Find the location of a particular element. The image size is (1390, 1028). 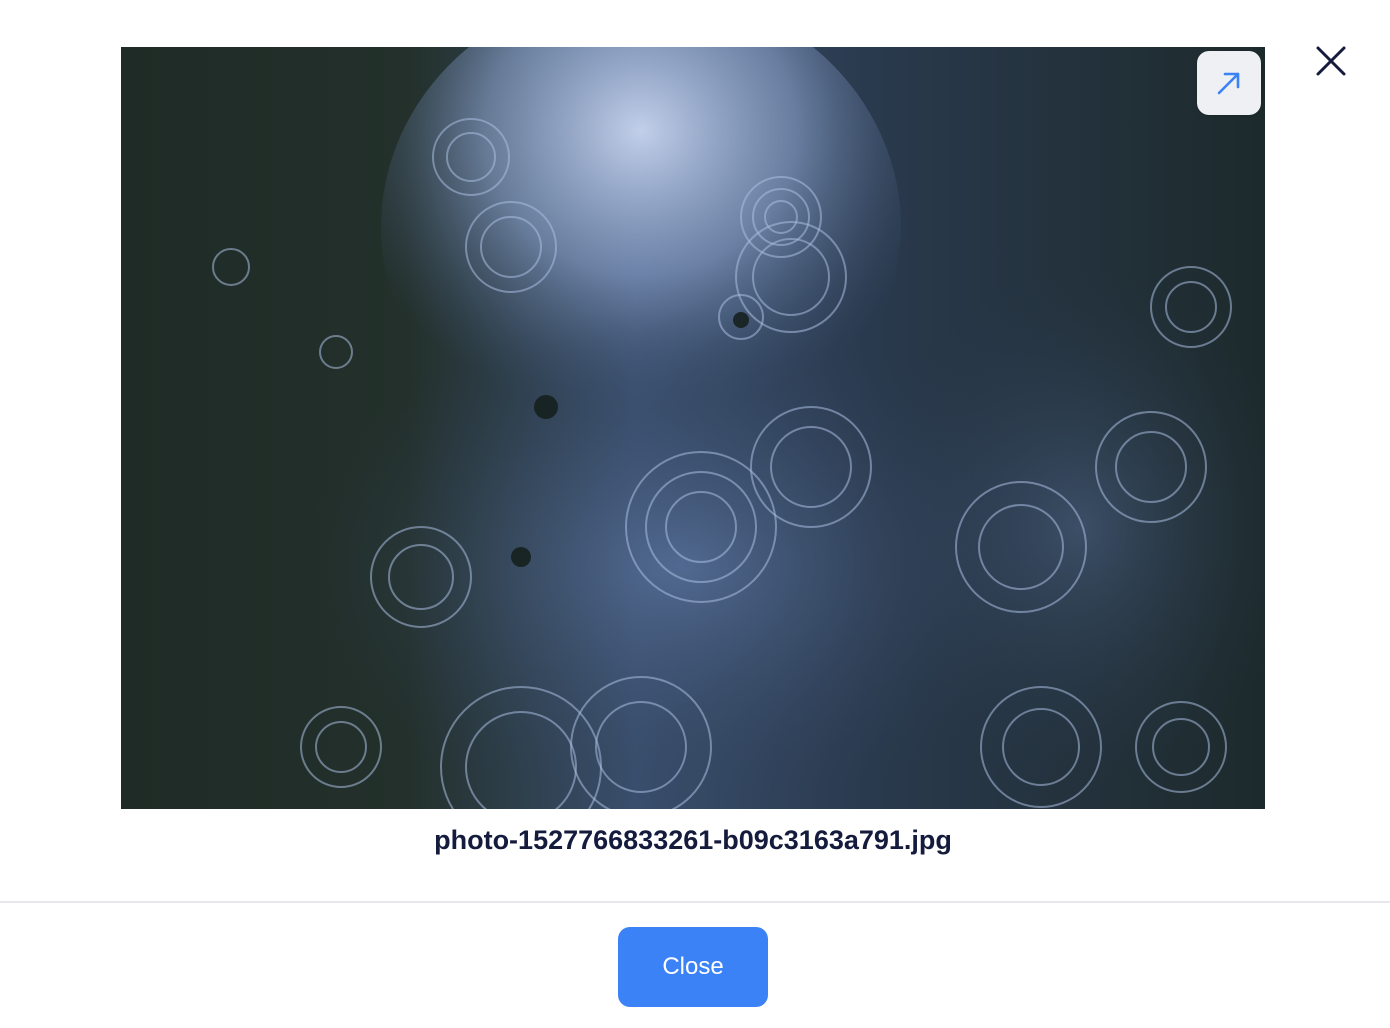

open-in-new-tab-button is located at coordinates (1229, 83).